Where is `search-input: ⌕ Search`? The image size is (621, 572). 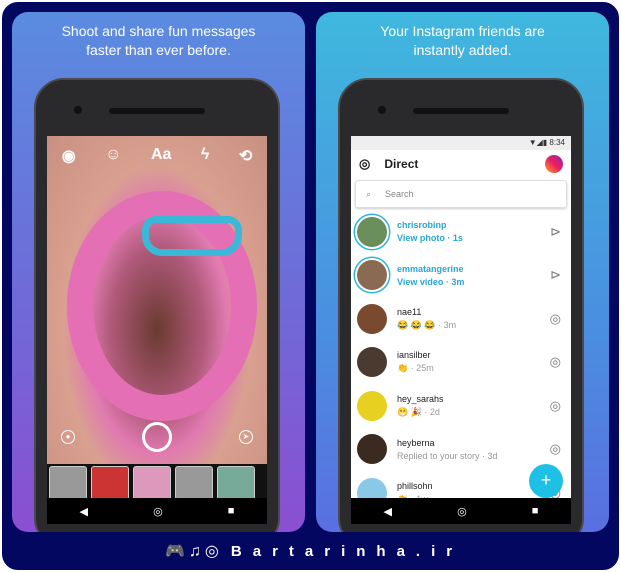 search-input: ⌕ Search is located at coordinates (461, 194).